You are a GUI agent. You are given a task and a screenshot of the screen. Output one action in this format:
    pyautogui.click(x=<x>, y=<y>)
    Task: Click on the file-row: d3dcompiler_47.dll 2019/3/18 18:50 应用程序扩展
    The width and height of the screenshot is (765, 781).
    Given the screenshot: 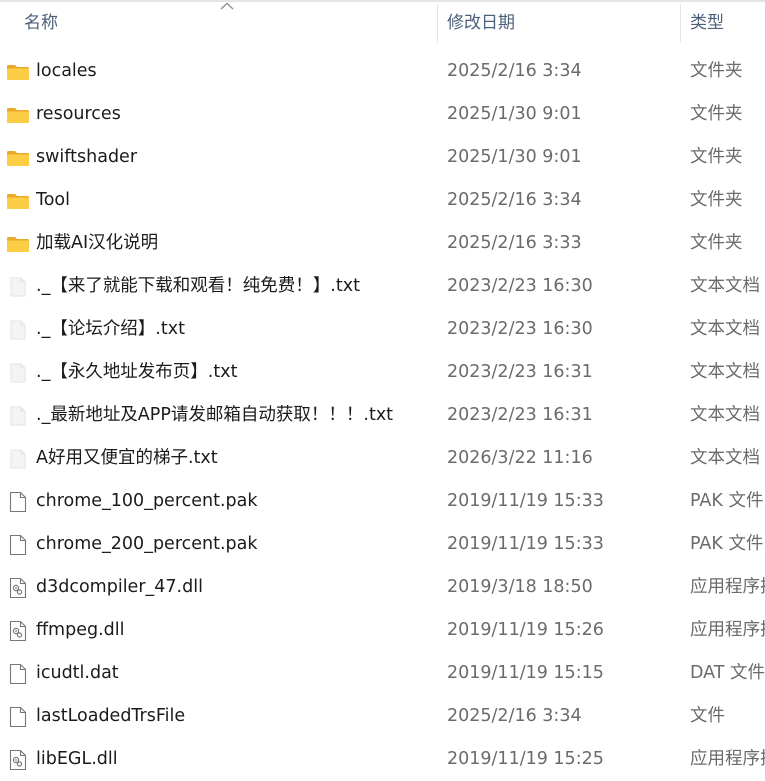 What is the action you would take?
    pyautogui.click(x=382, y=587)
    